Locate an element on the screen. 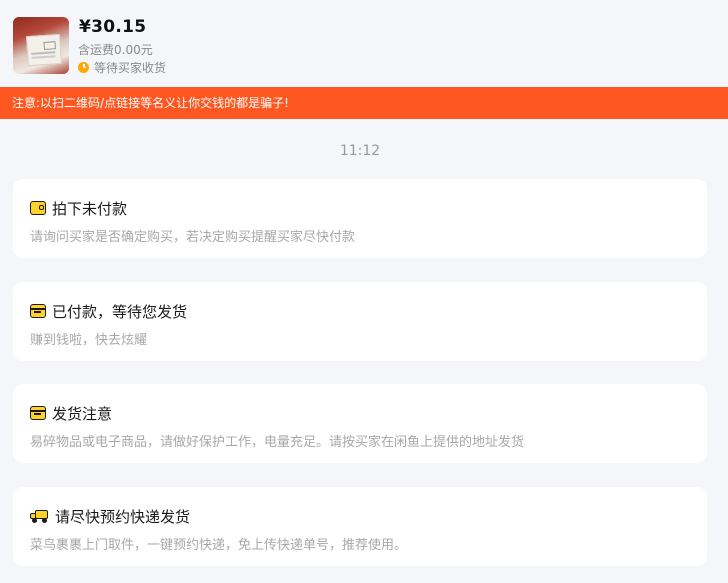  order-status-text: 等待买家收货 is located at coordinates (130, 67).